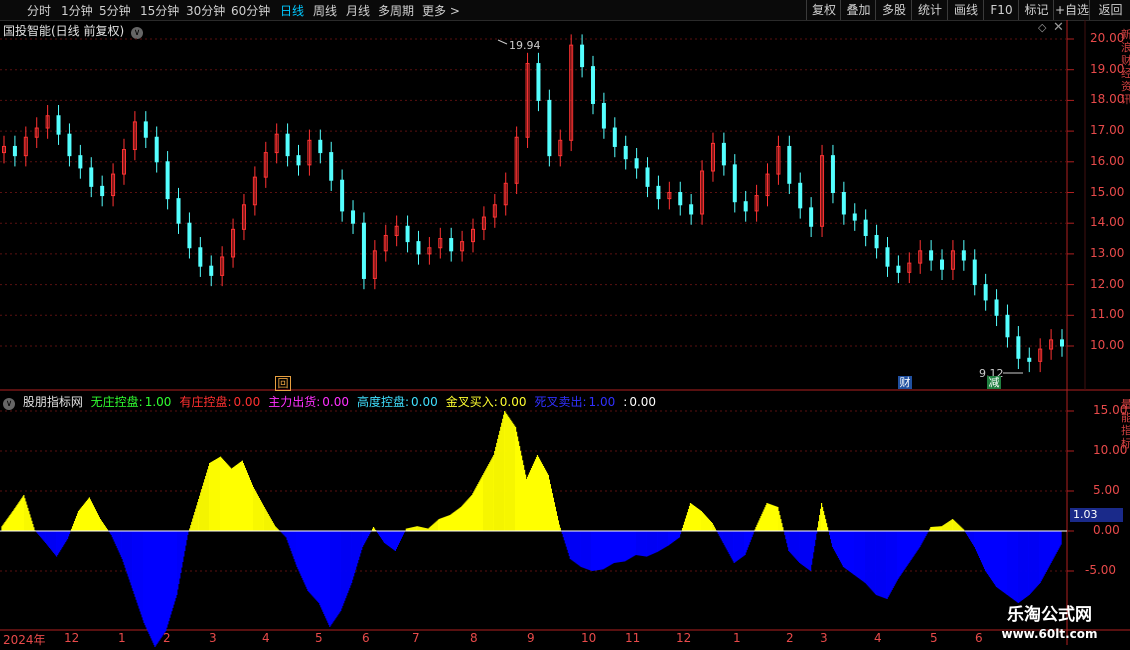 This screenshot has height=650, width=1130. I want to click on indicator-tick-label: 0.00, so click(1106, 530).